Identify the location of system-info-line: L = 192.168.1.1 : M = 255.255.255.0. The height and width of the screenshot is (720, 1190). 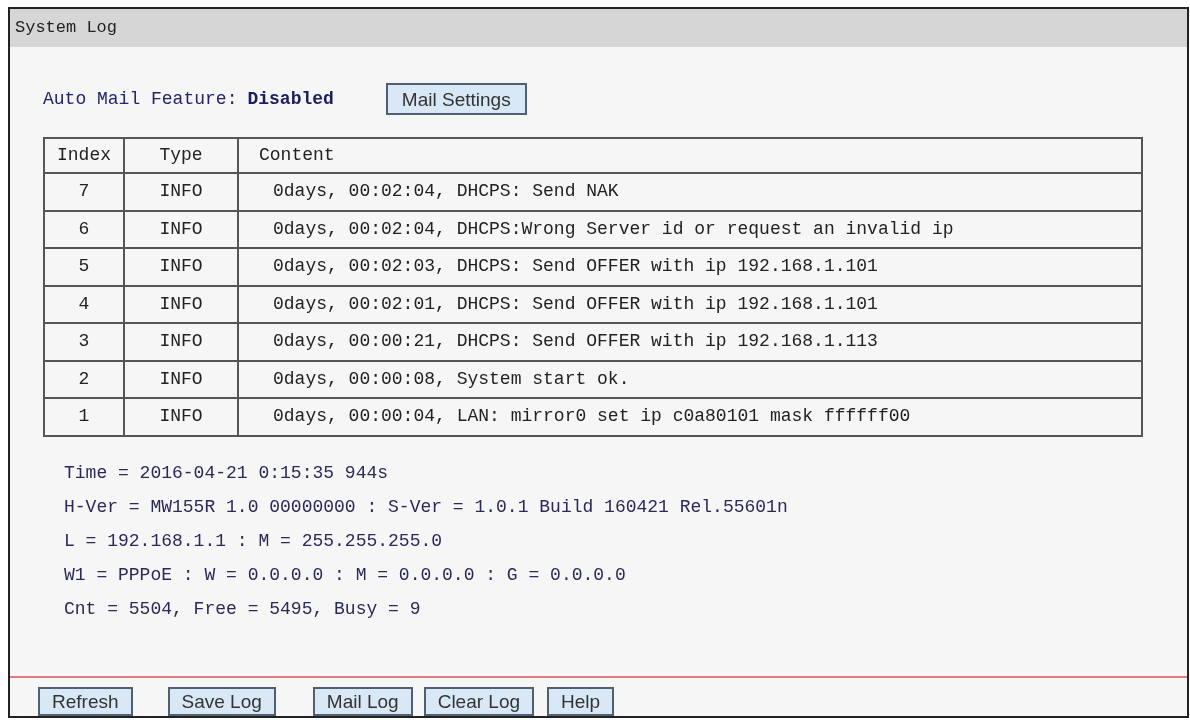
(253, 541).